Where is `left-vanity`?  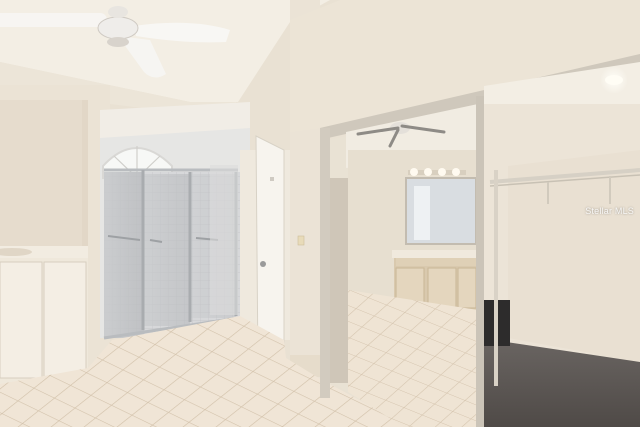 left-vanity is located at coordinates (44, 315).